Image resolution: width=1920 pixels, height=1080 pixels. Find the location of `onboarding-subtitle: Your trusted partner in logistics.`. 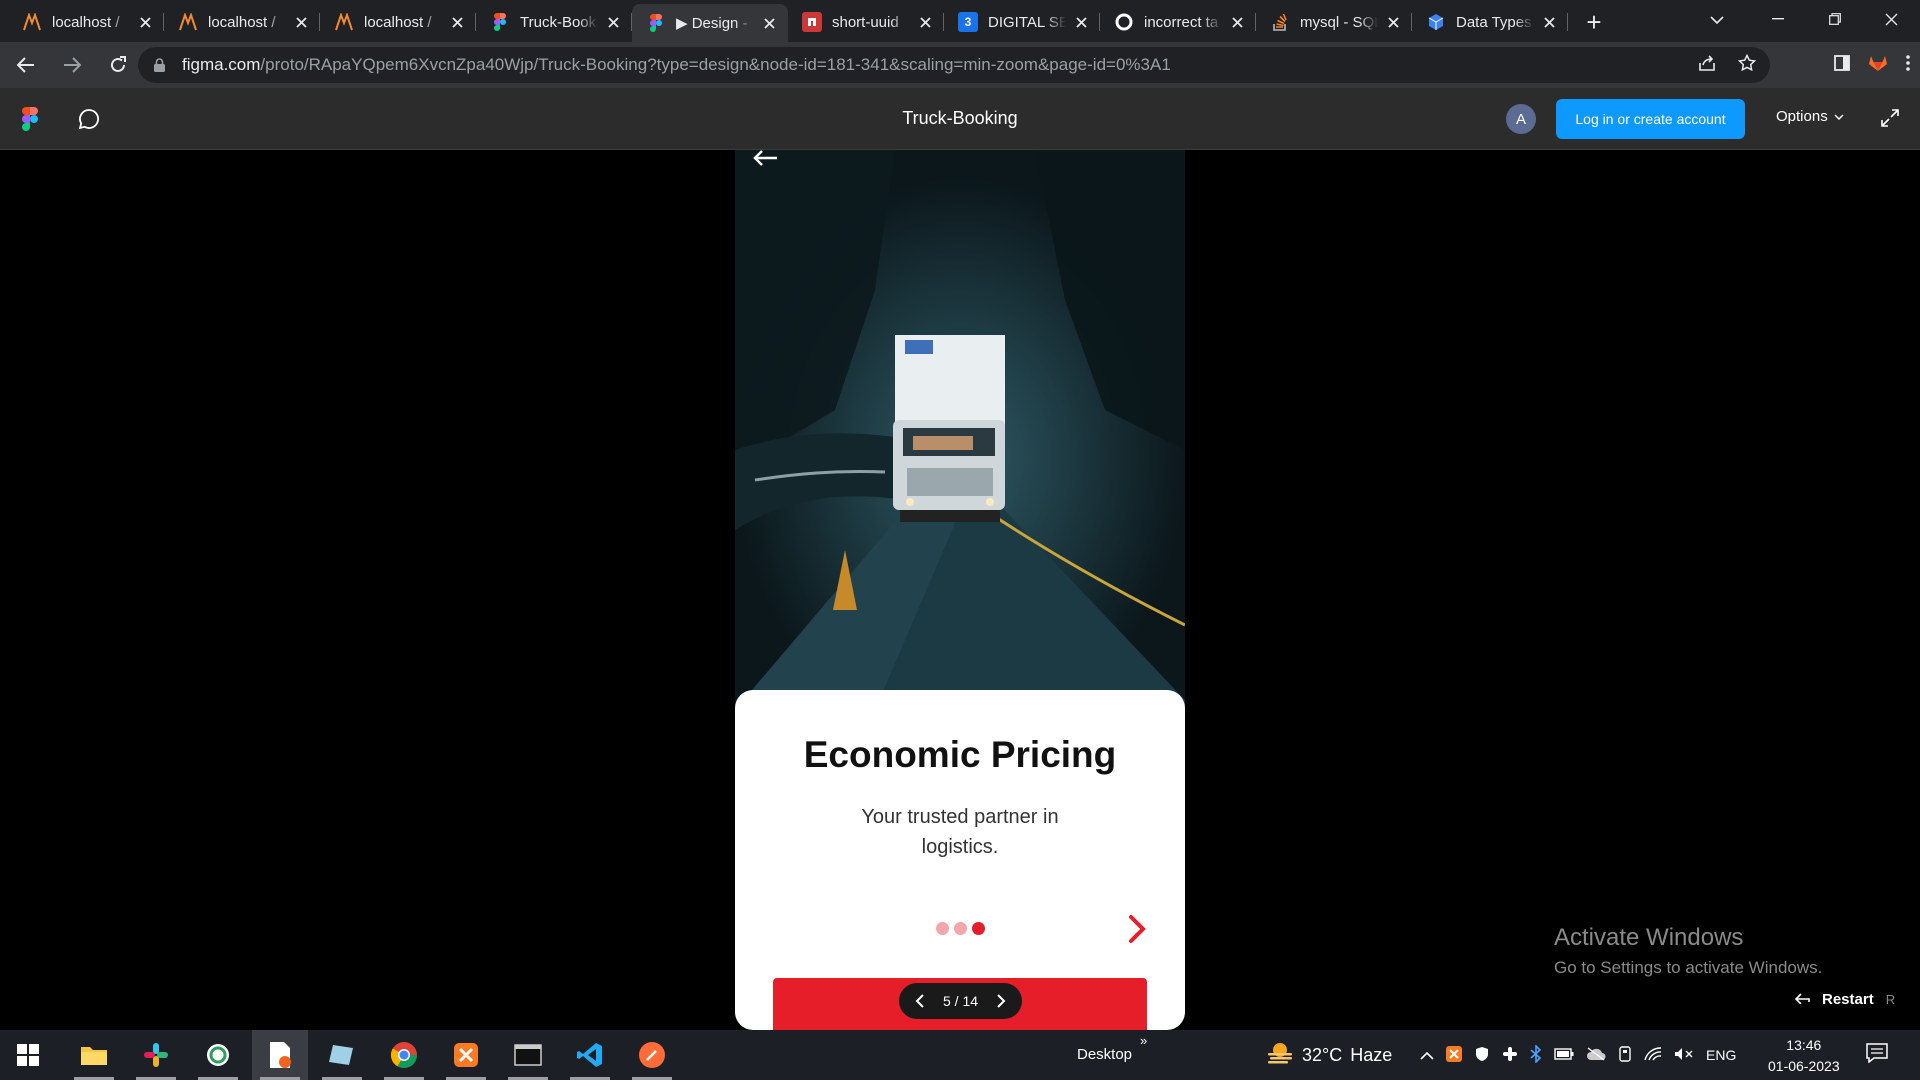

onboarding-subtitle: Your trusted partner in logistics. is located at coordinates (960, 832).